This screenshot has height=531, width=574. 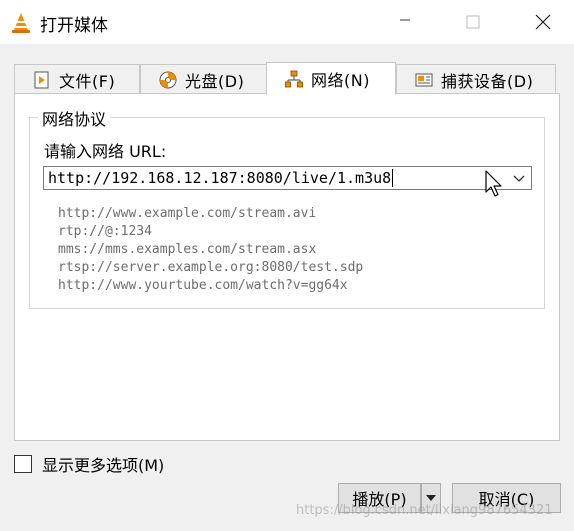 I want to click on caret-down-icon, so click(x=431, y=498).